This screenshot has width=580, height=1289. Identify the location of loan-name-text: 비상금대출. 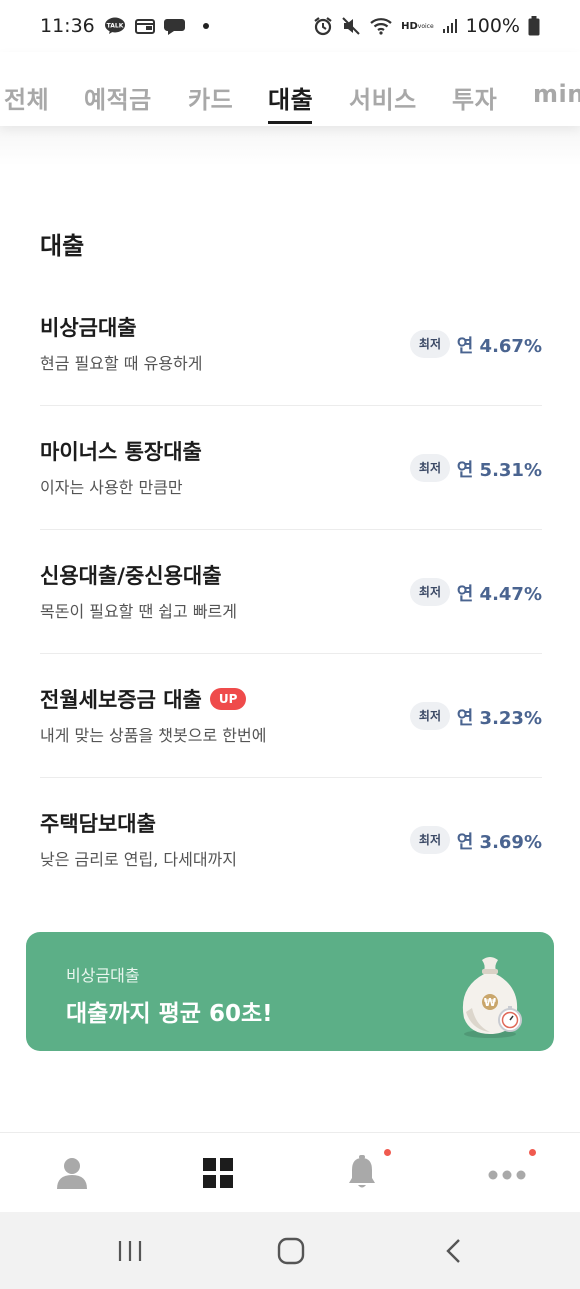
(88, 328).